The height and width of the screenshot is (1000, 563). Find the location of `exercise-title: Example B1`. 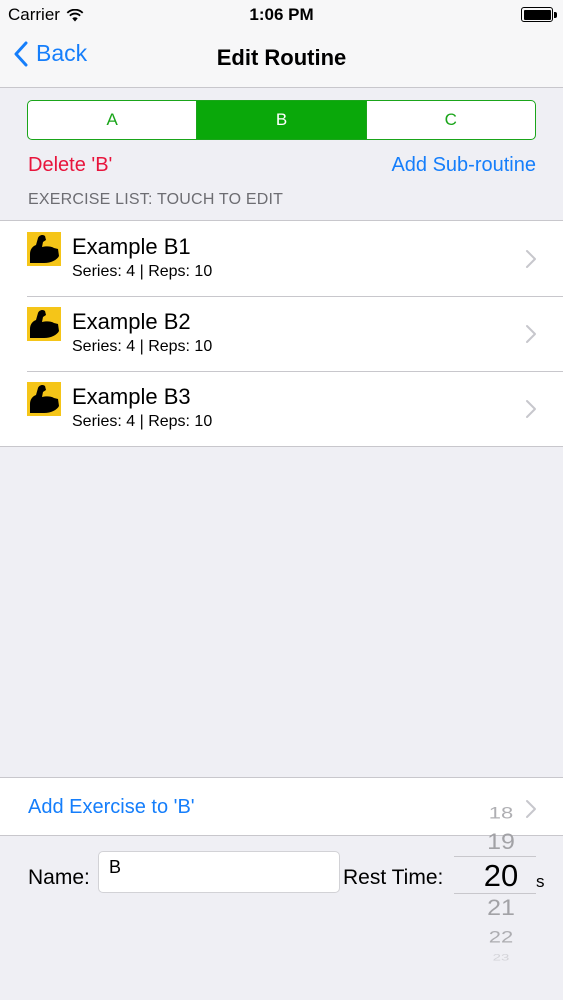

exercise-title: Example B1 is located at coordinates (131, 246).